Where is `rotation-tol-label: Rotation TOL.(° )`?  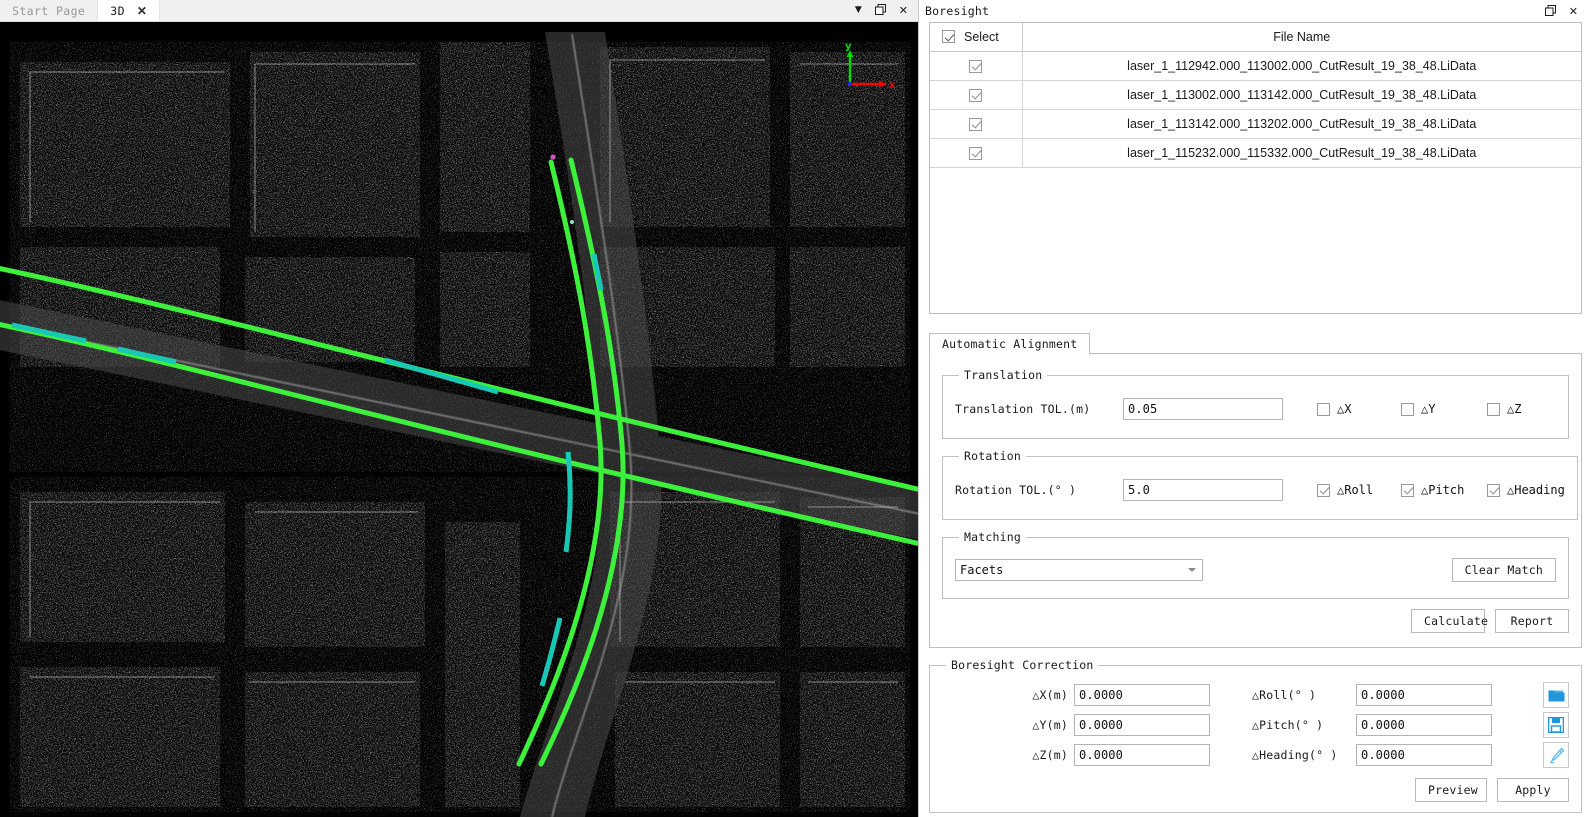 rotation-tol-label: Rotation TOL.(° ) is located at coordinates (1016, 490).